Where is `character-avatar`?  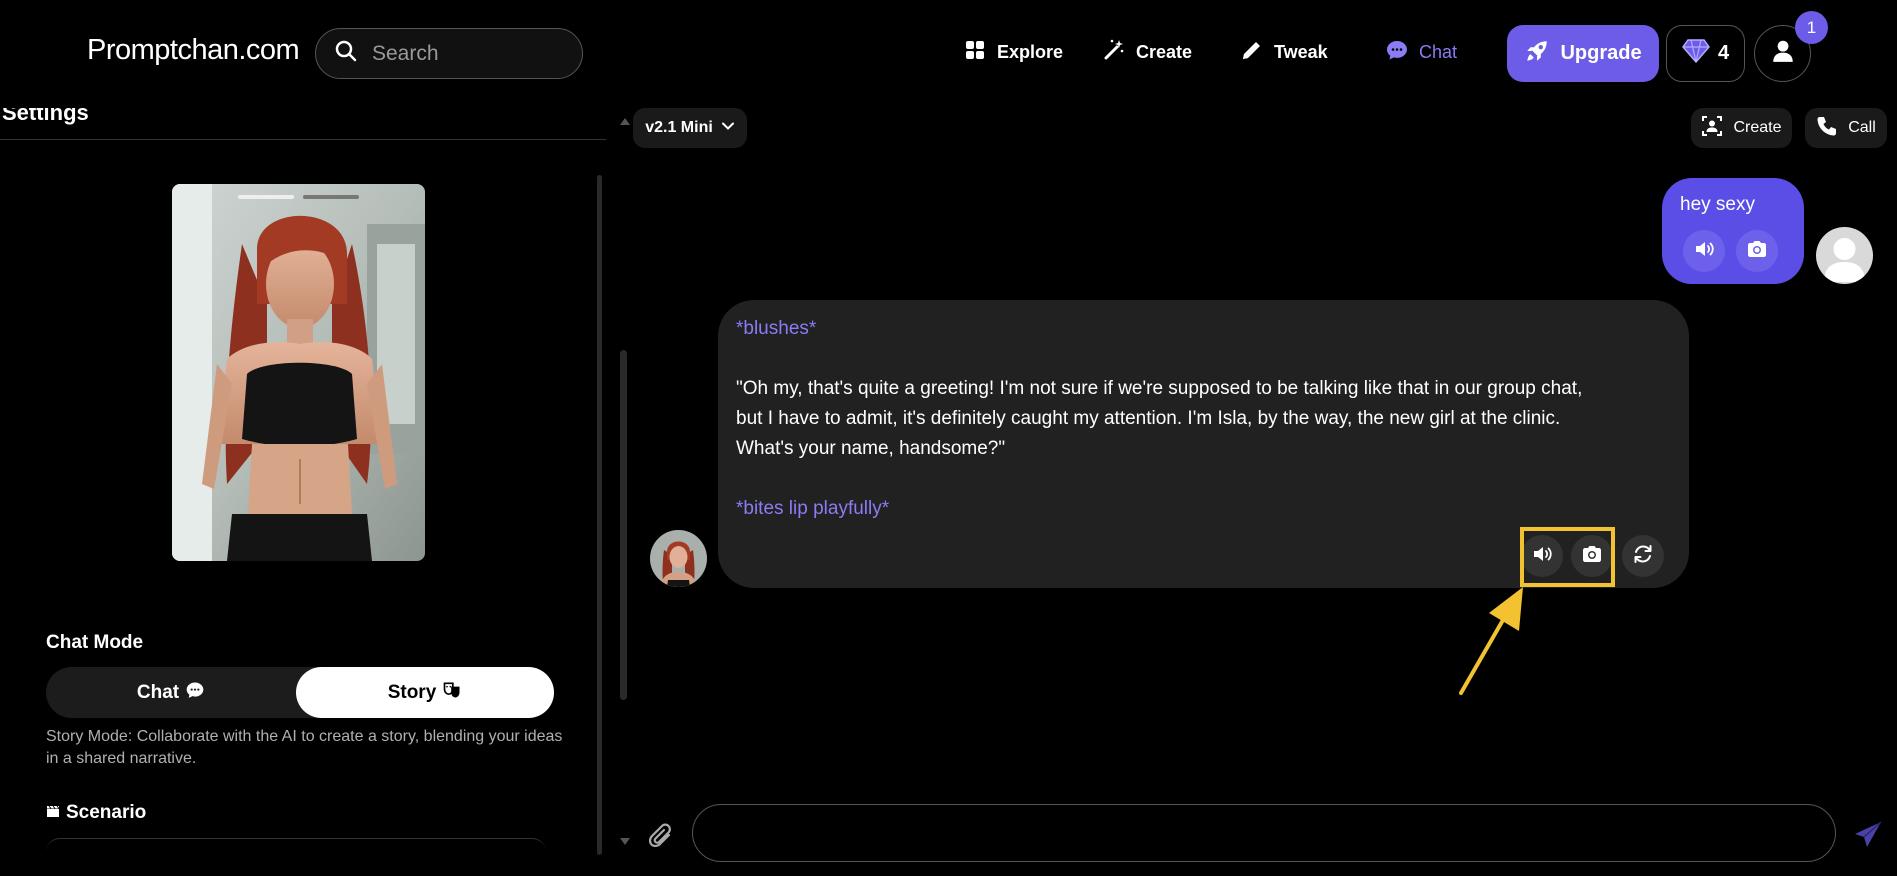
character-avatar is located at coordinates (678, 558).